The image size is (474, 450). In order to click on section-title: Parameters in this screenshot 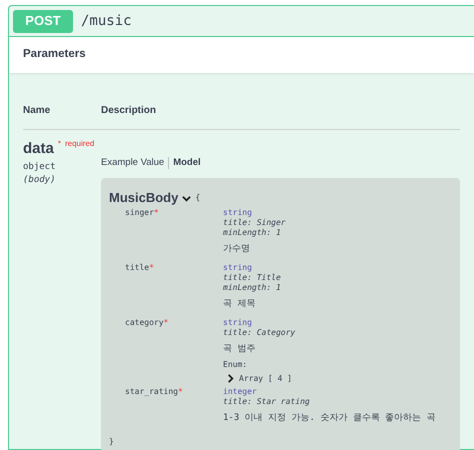, I will do `click(54, 54)`.